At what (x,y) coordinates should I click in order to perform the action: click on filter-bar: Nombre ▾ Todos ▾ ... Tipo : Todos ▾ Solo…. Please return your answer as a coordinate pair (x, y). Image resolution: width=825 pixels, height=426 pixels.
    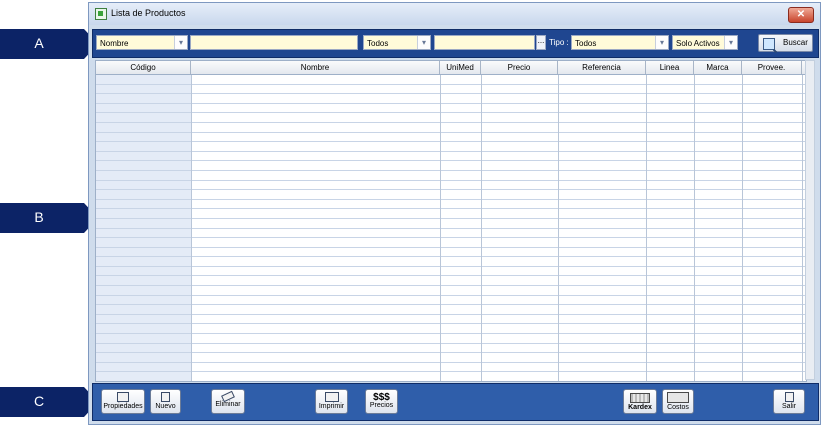
    Looking at the image, I should click on (455, 43).